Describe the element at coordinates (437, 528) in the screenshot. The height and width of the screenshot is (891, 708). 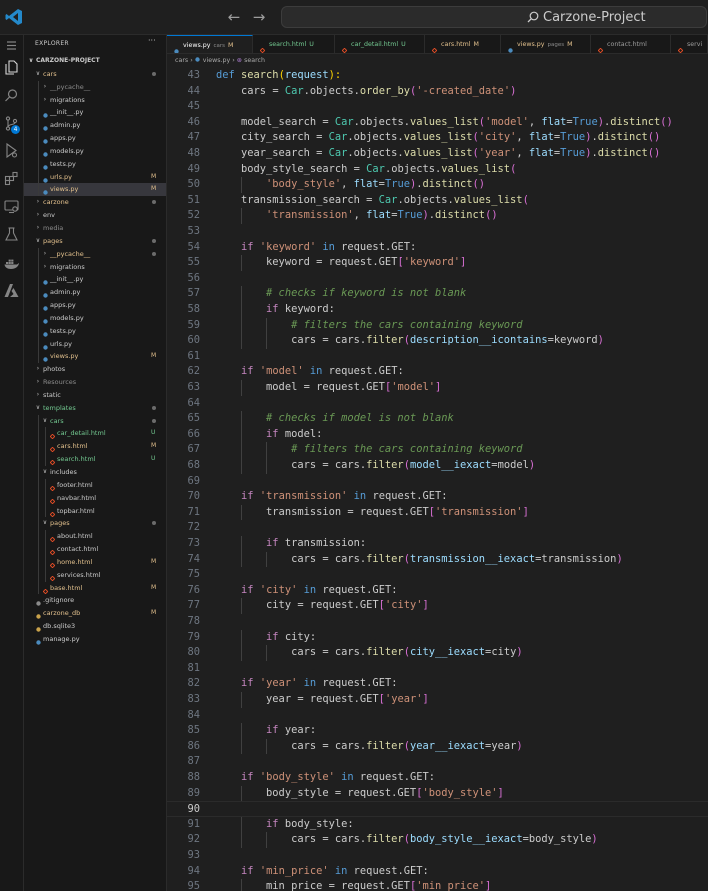
I see `code-line: 72` at that location.